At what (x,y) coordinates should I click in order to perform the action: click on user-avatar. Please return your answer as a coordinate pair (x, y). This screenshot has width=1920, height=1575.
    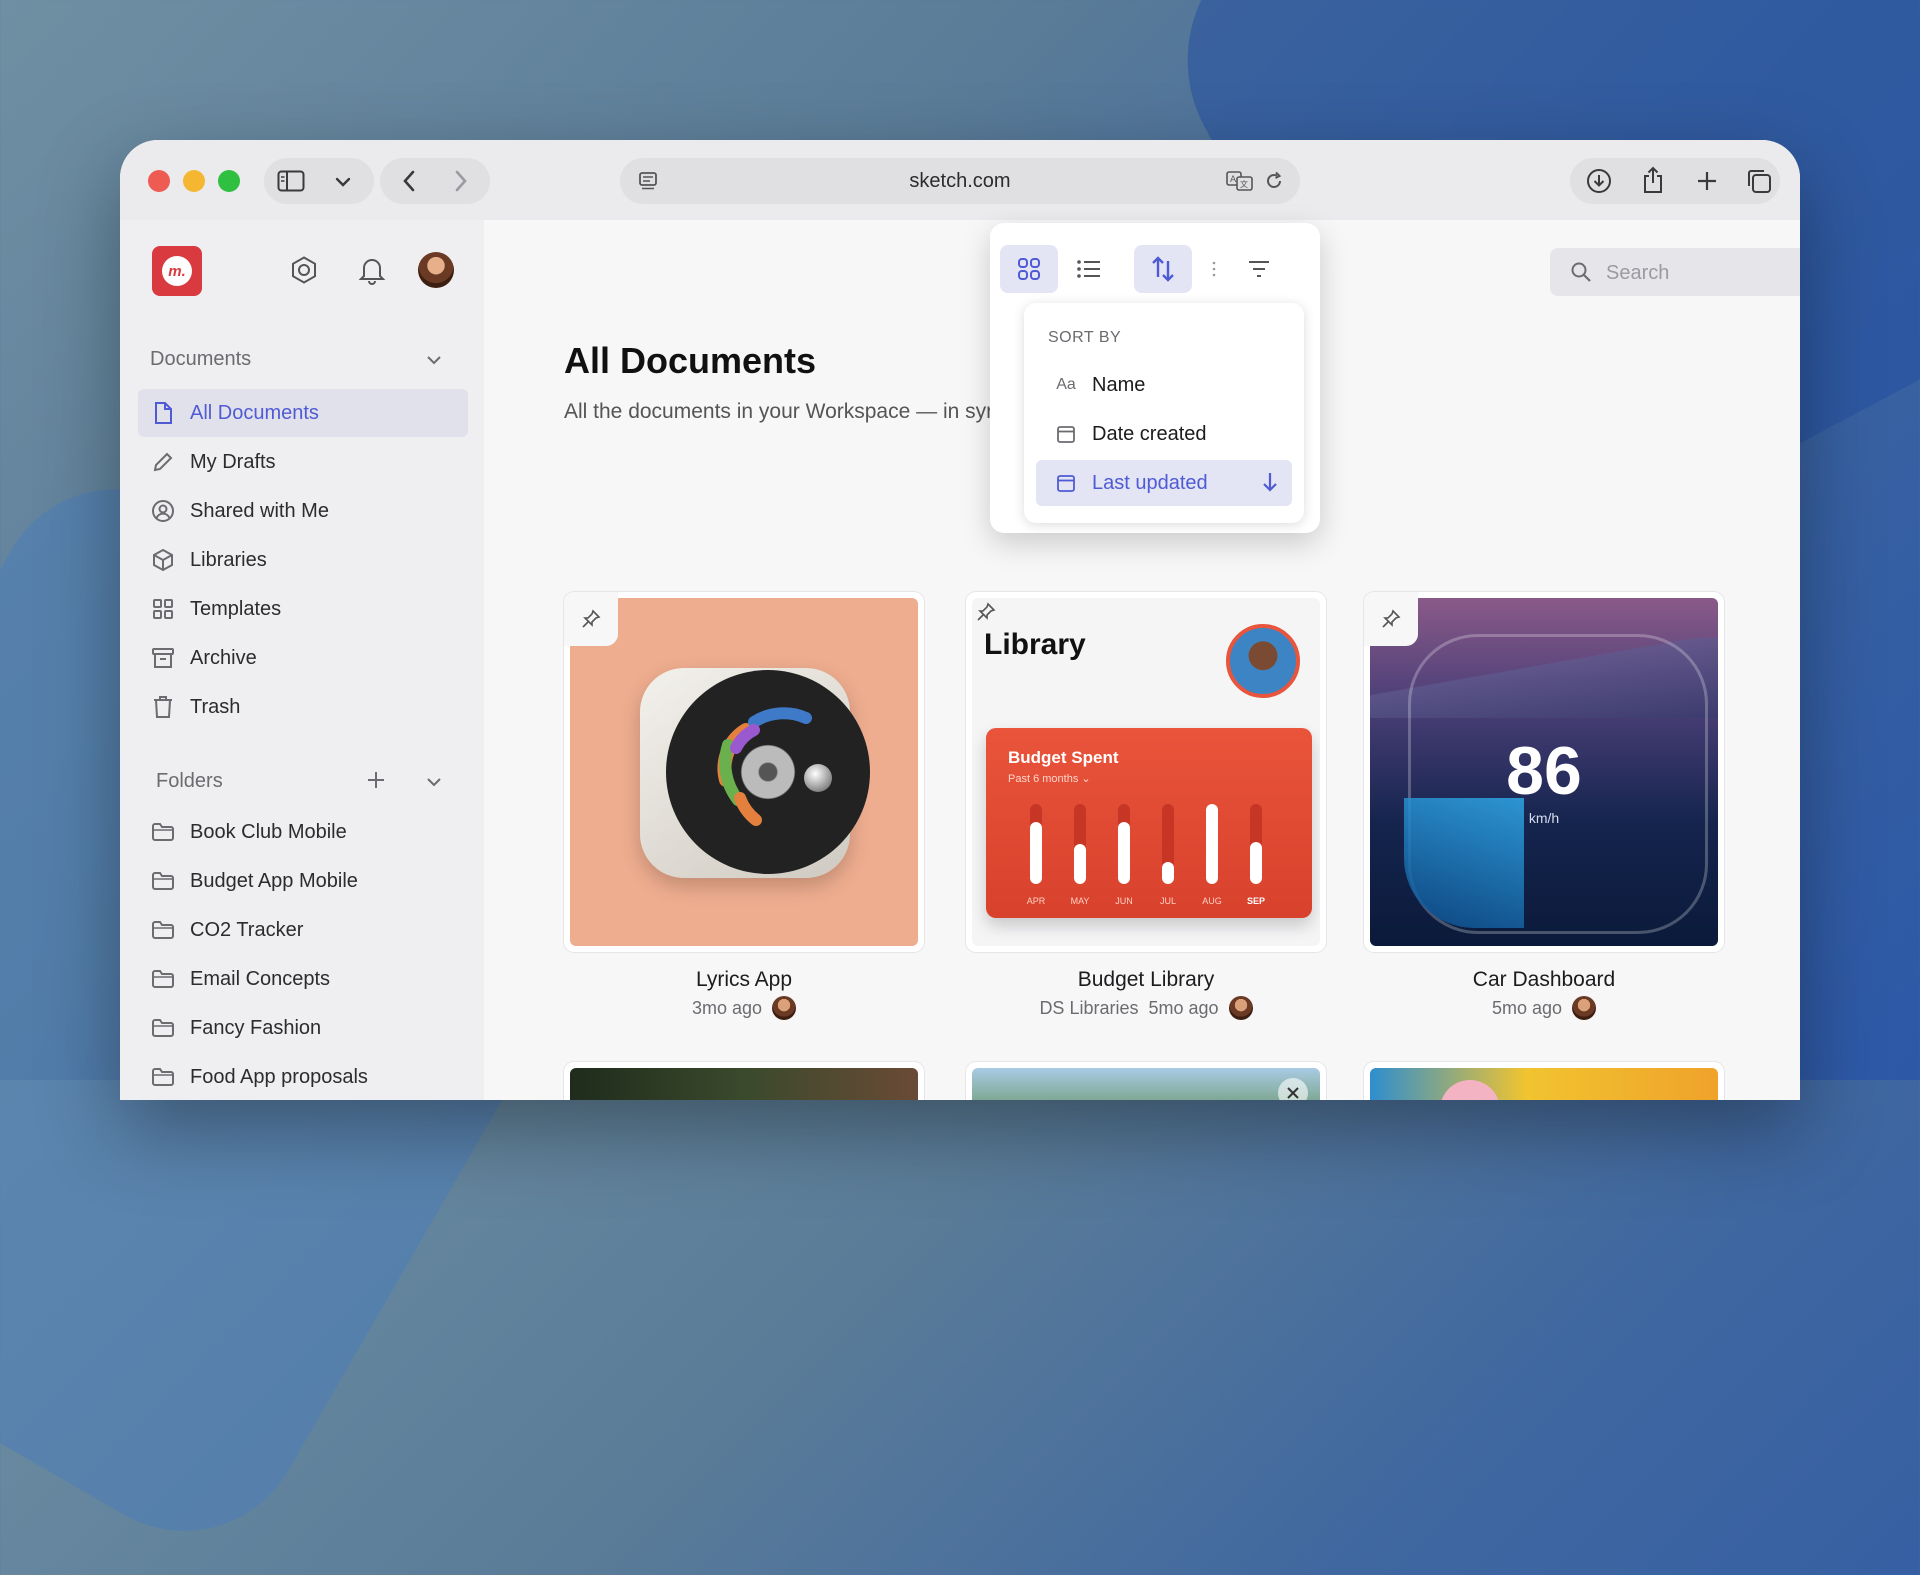
    Looking at the image, I should click on (436, 270).